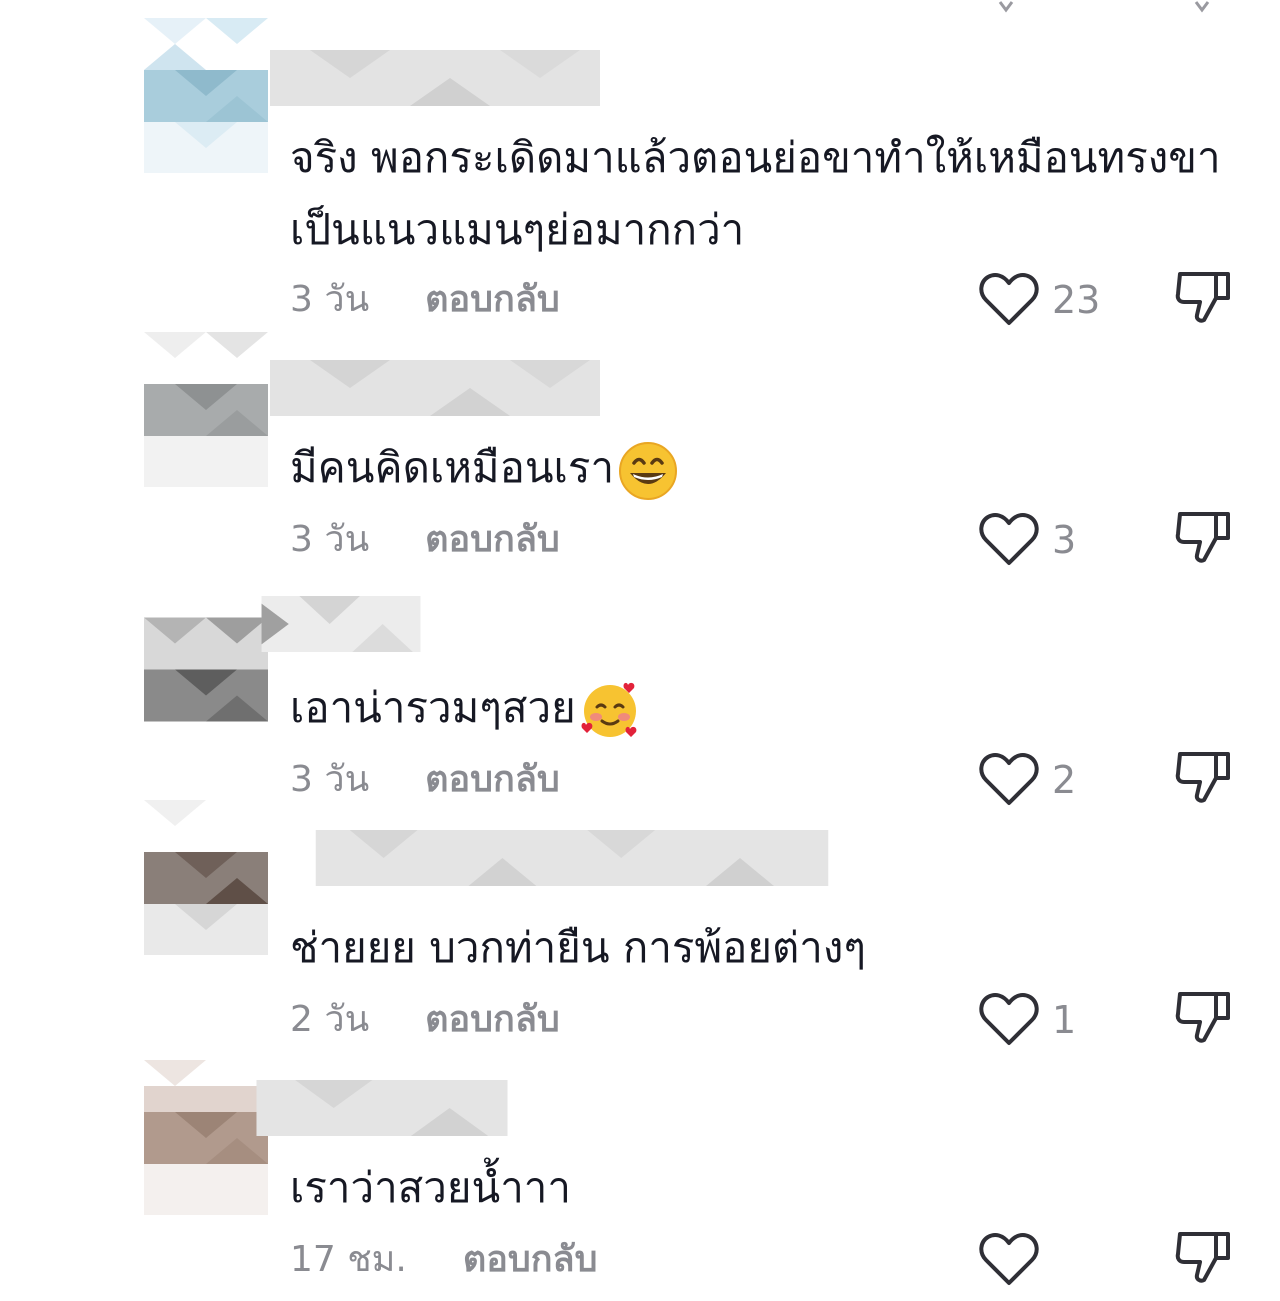 This screenshot has height=1301, width=1280. I want to click on grinning-face-emoji, so click(648, 470).